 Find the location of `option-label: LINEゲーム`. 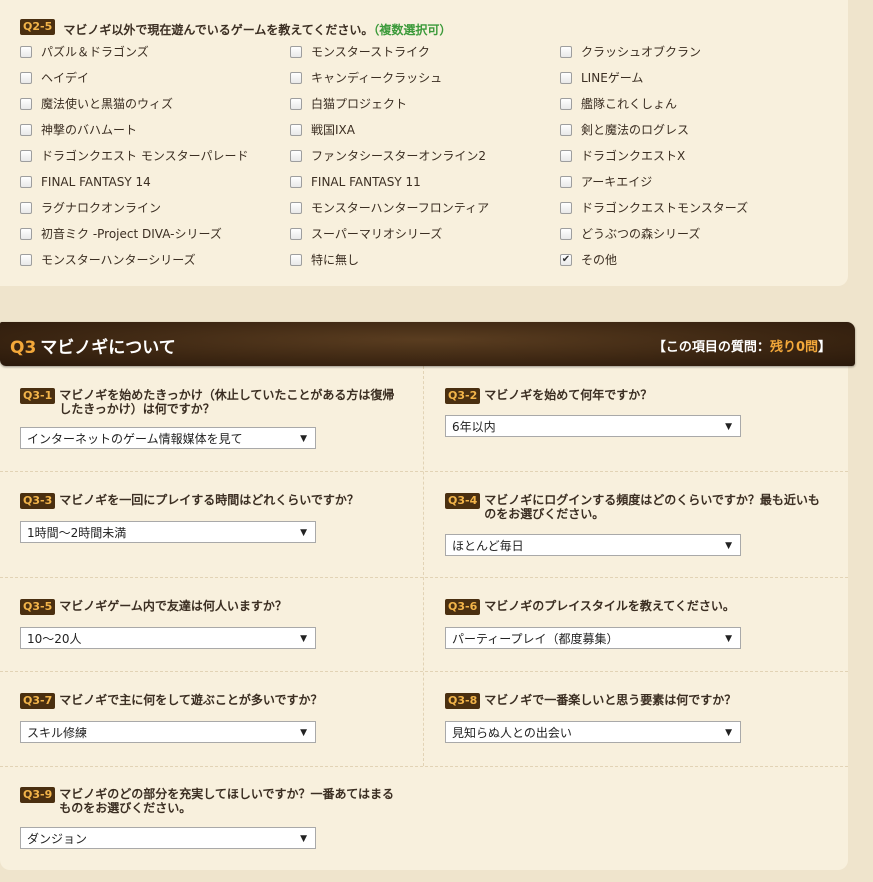

option-label: LINEゲーム is located at coordinates (612, 78).